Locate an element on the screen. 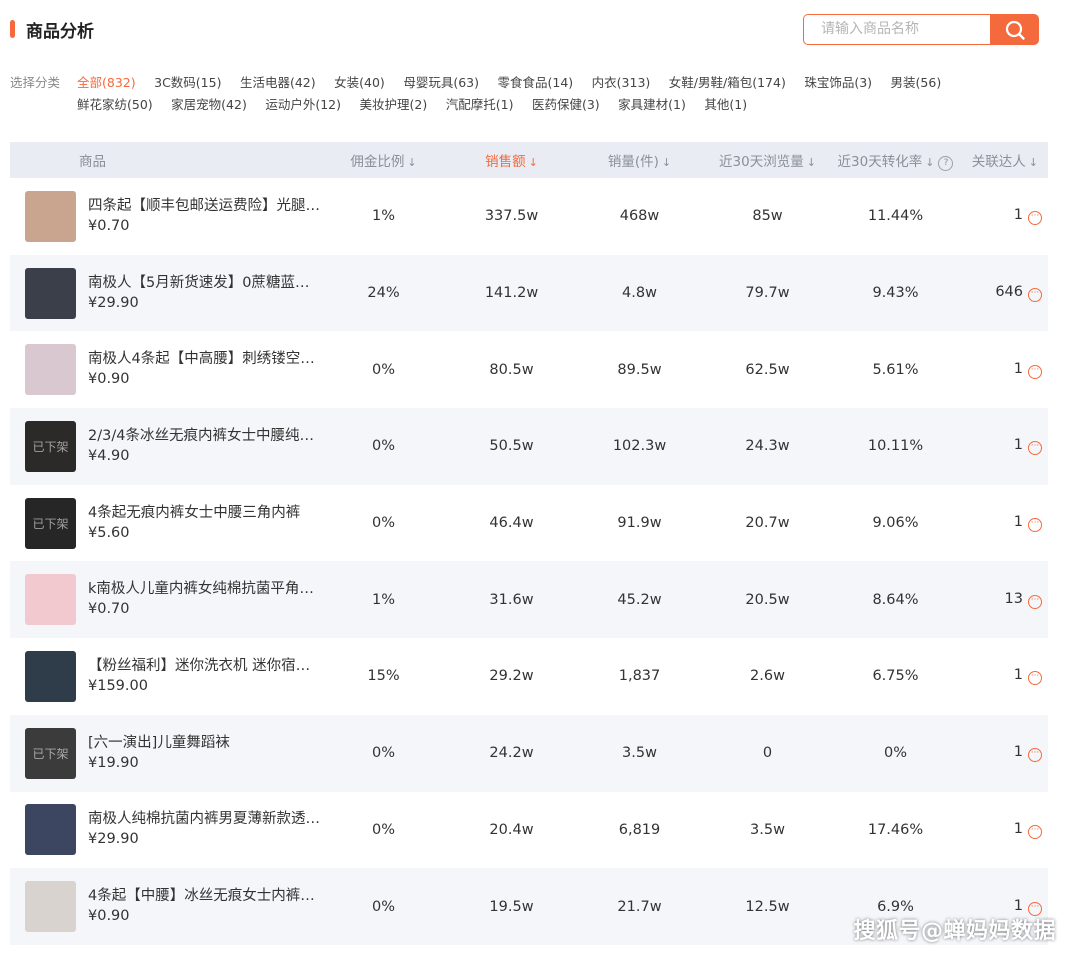  category-item: 母婴玩具(63) is located at coordinates (441, 83).